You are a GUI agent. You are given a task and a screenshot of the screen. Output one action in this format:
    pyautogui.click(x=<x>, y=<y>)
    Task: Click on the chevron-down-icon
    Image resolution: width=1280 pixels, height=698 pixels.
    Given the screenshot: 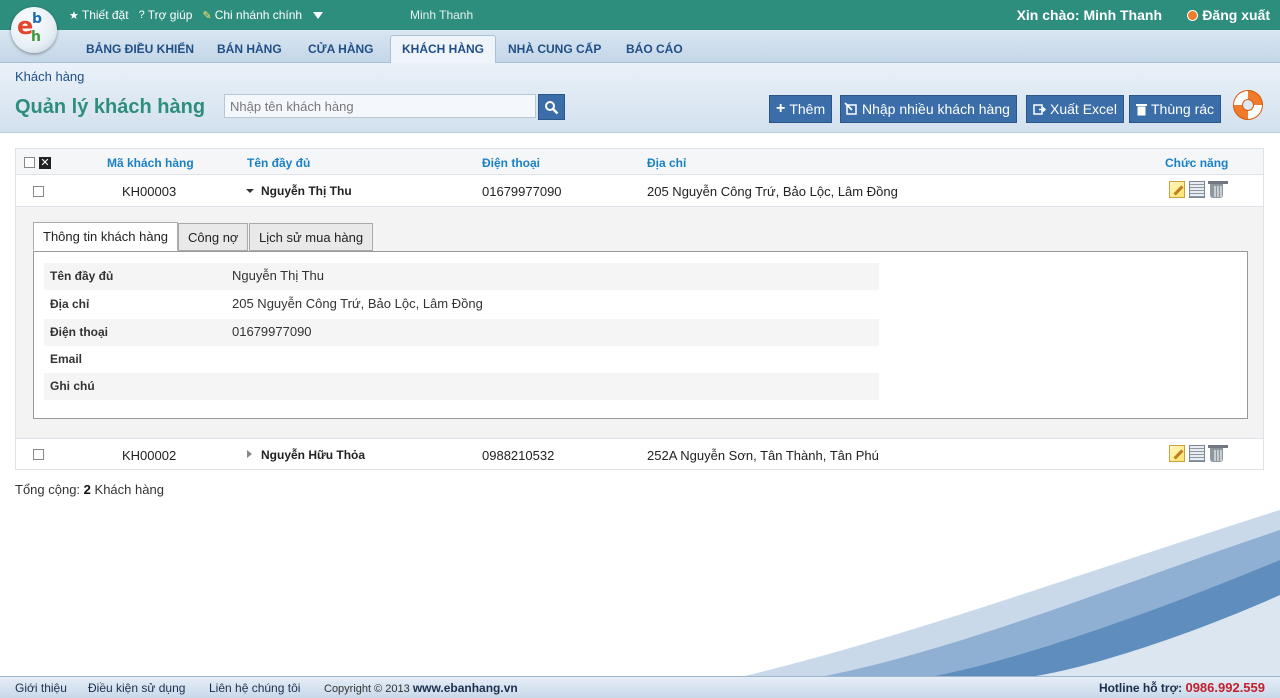 What is the action you would take?
    pyautogui.click(x=318, y=15)
    